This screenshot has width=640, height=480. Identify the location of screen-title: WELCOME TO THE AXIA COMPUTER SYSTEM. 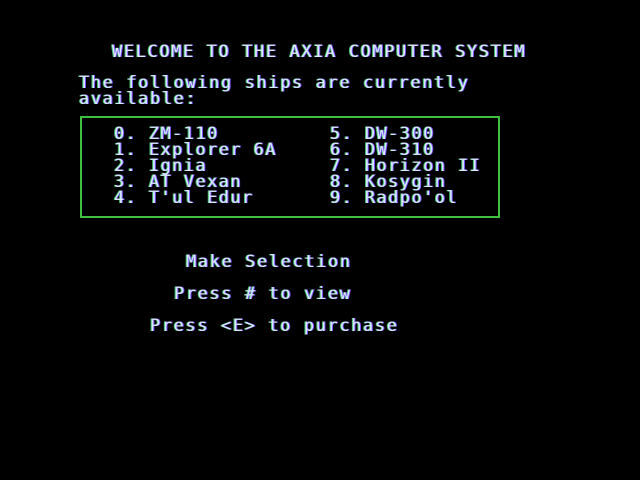
(319, 52).